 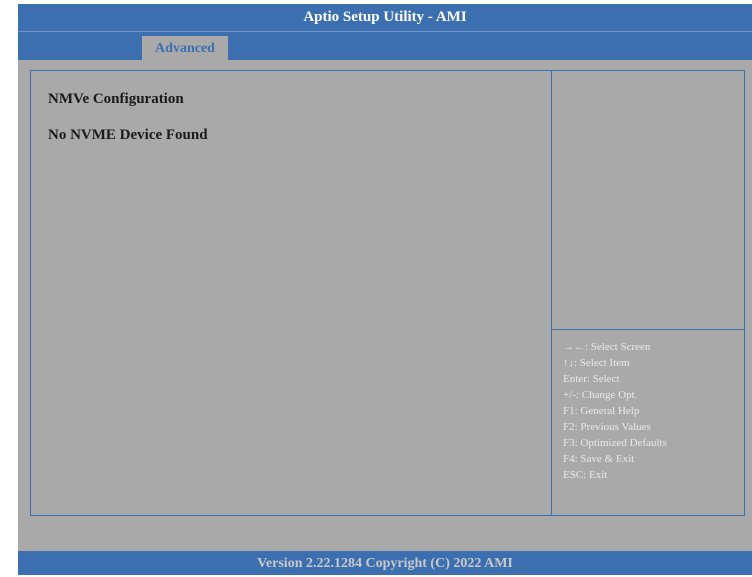 I want to click on status-bar: Version 2.22.1284 Copyright (C) 2022 AMI, so click(x=385, y=563).